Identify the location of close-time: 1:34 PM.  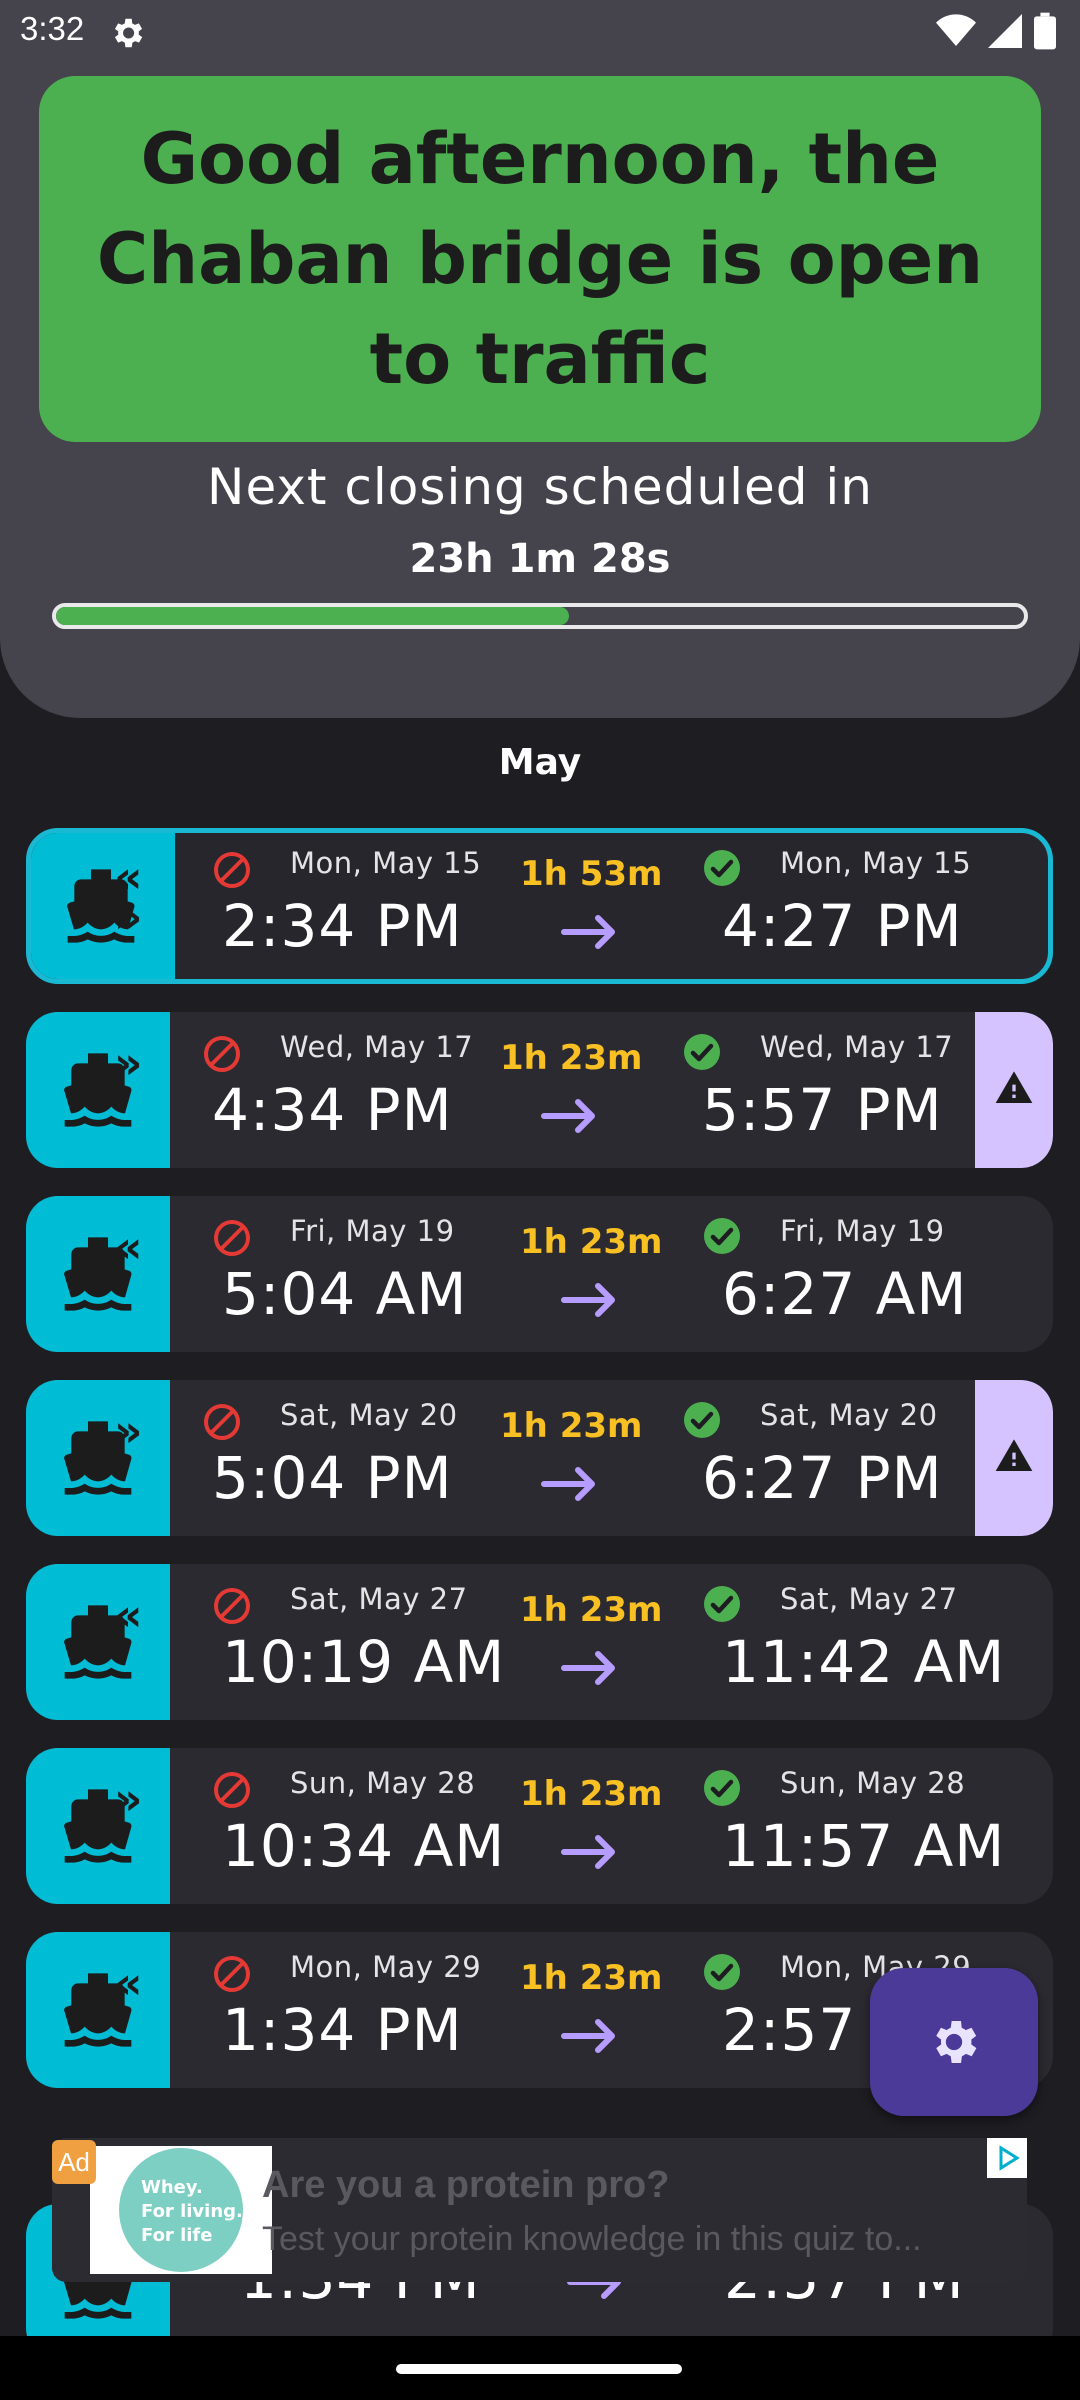
(342, 2030).